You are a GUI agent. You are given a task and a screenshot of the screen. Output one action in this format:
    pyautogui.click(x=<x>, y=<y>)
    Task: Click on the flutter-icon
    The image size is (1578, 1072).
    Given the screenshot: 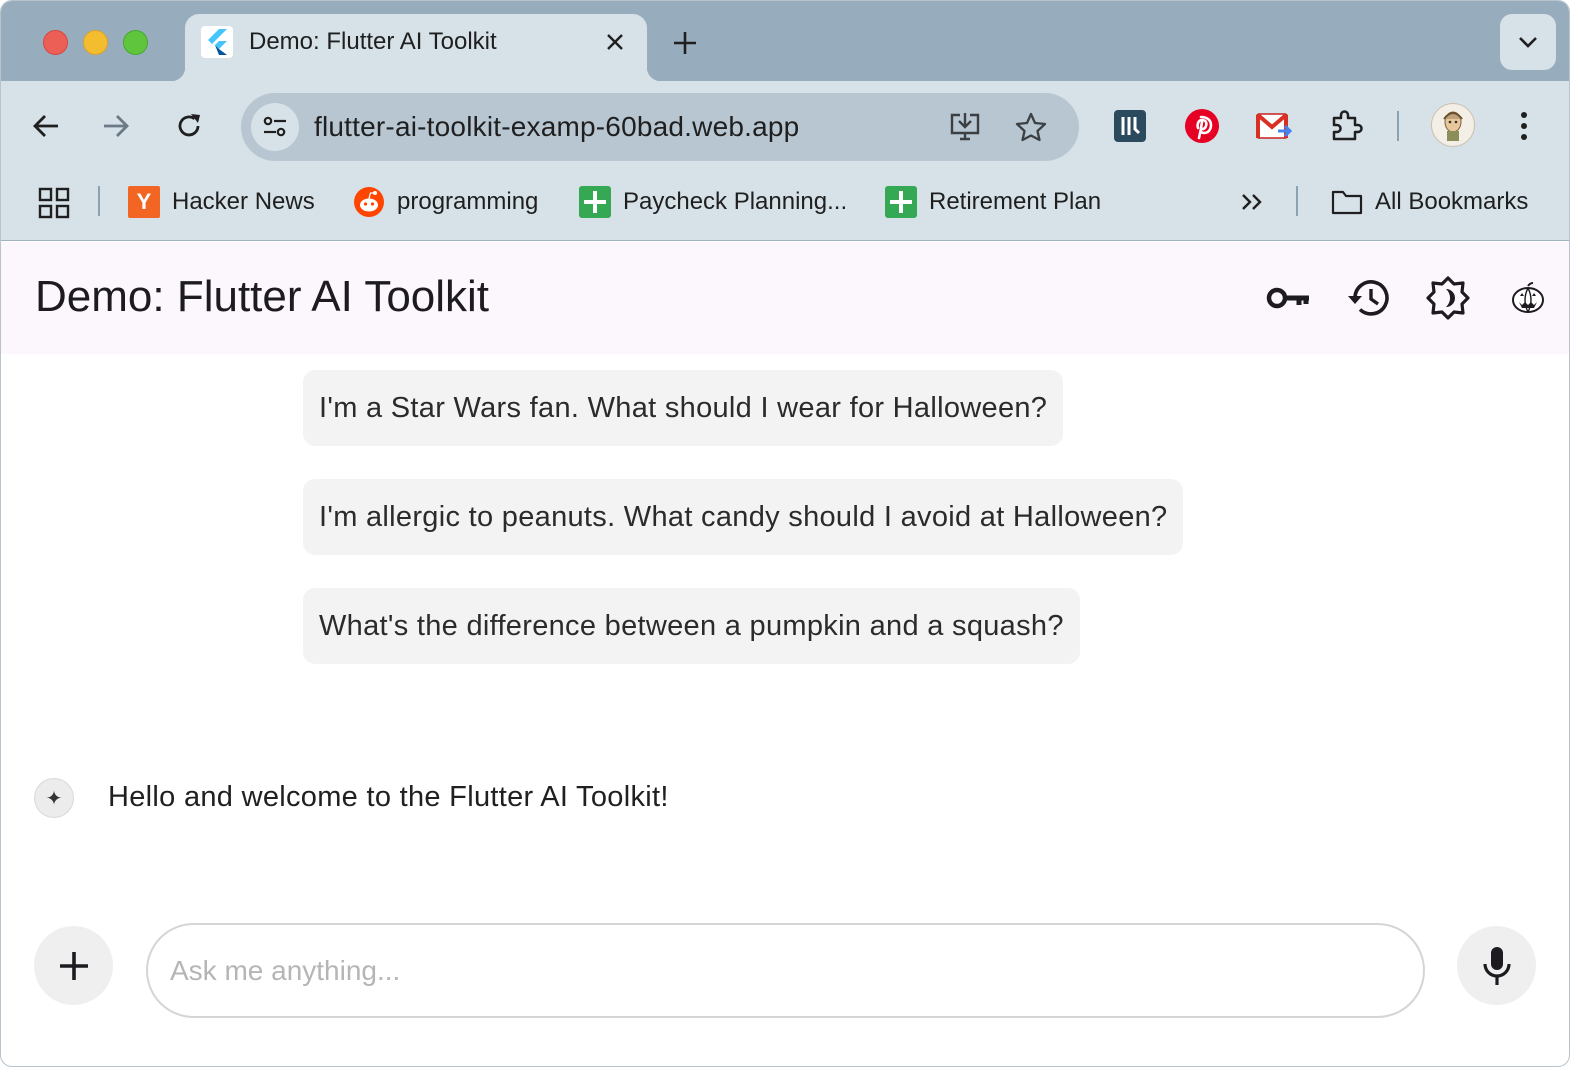 What is the action you would take?
    pyautogui.click(x=217, y=42)
    